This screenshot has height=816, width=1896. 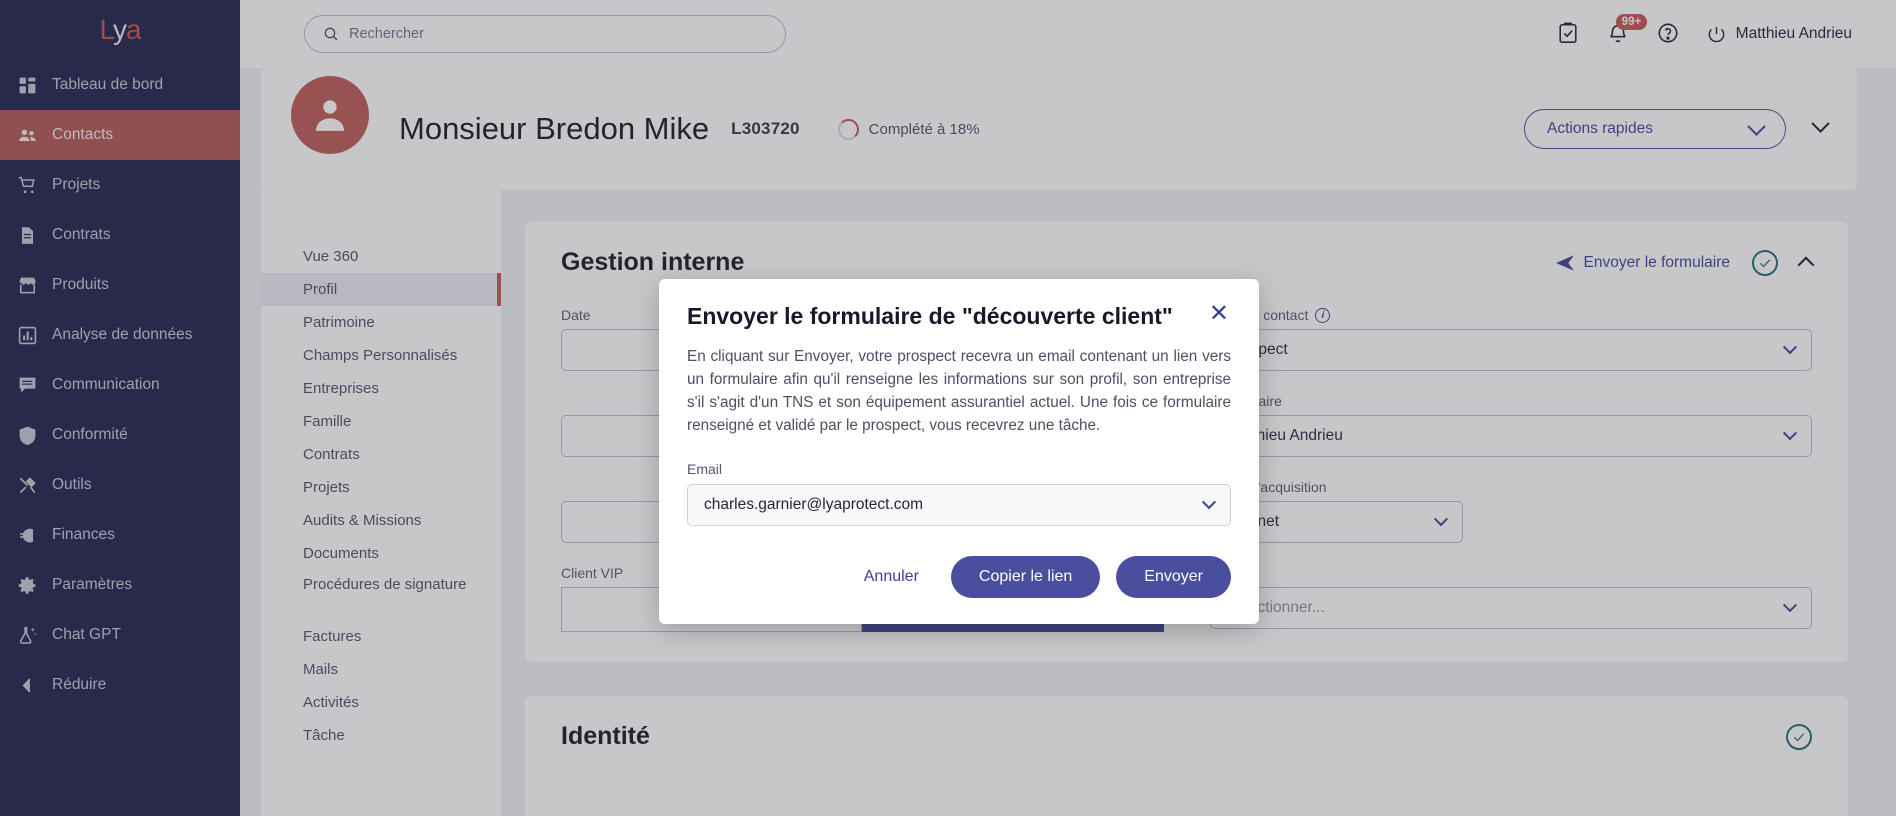 I want to click on email-field-label: Email, so click(x=705, y=468).